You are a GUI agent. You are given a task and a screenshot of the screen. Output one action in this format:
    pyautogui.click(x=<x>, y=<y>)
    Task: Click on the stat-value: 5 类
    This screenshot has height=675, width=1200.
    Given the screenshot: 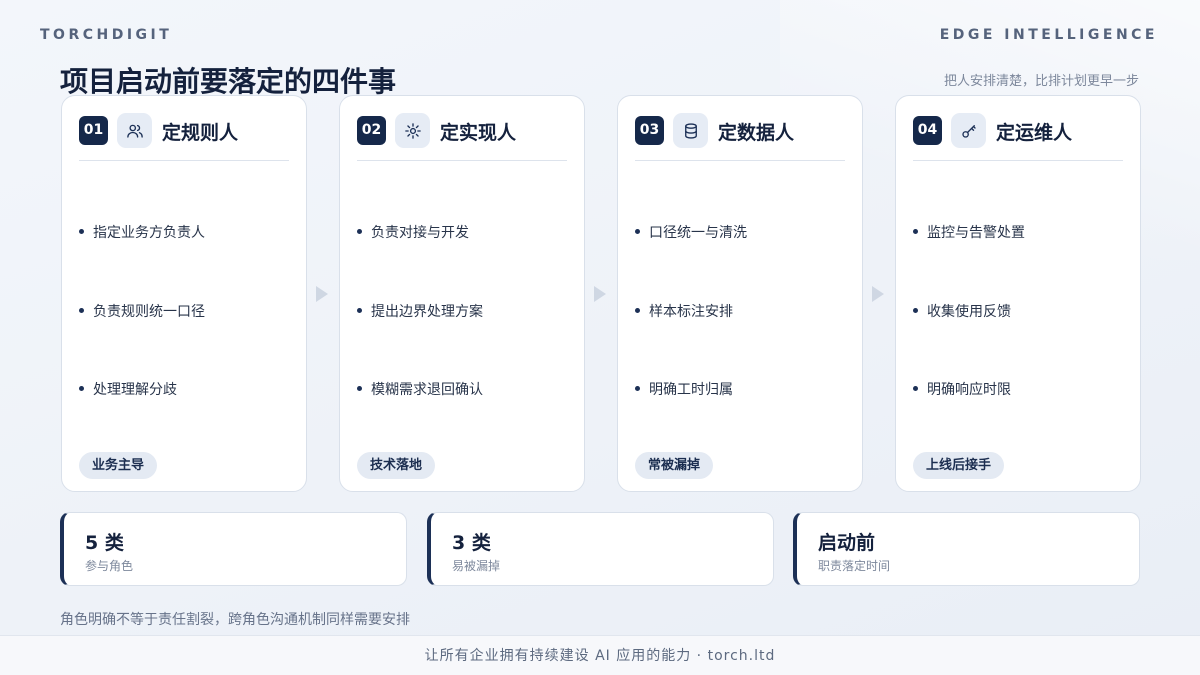 What is the action you would take?
    pyautogui.click(x=104, y=543)
    